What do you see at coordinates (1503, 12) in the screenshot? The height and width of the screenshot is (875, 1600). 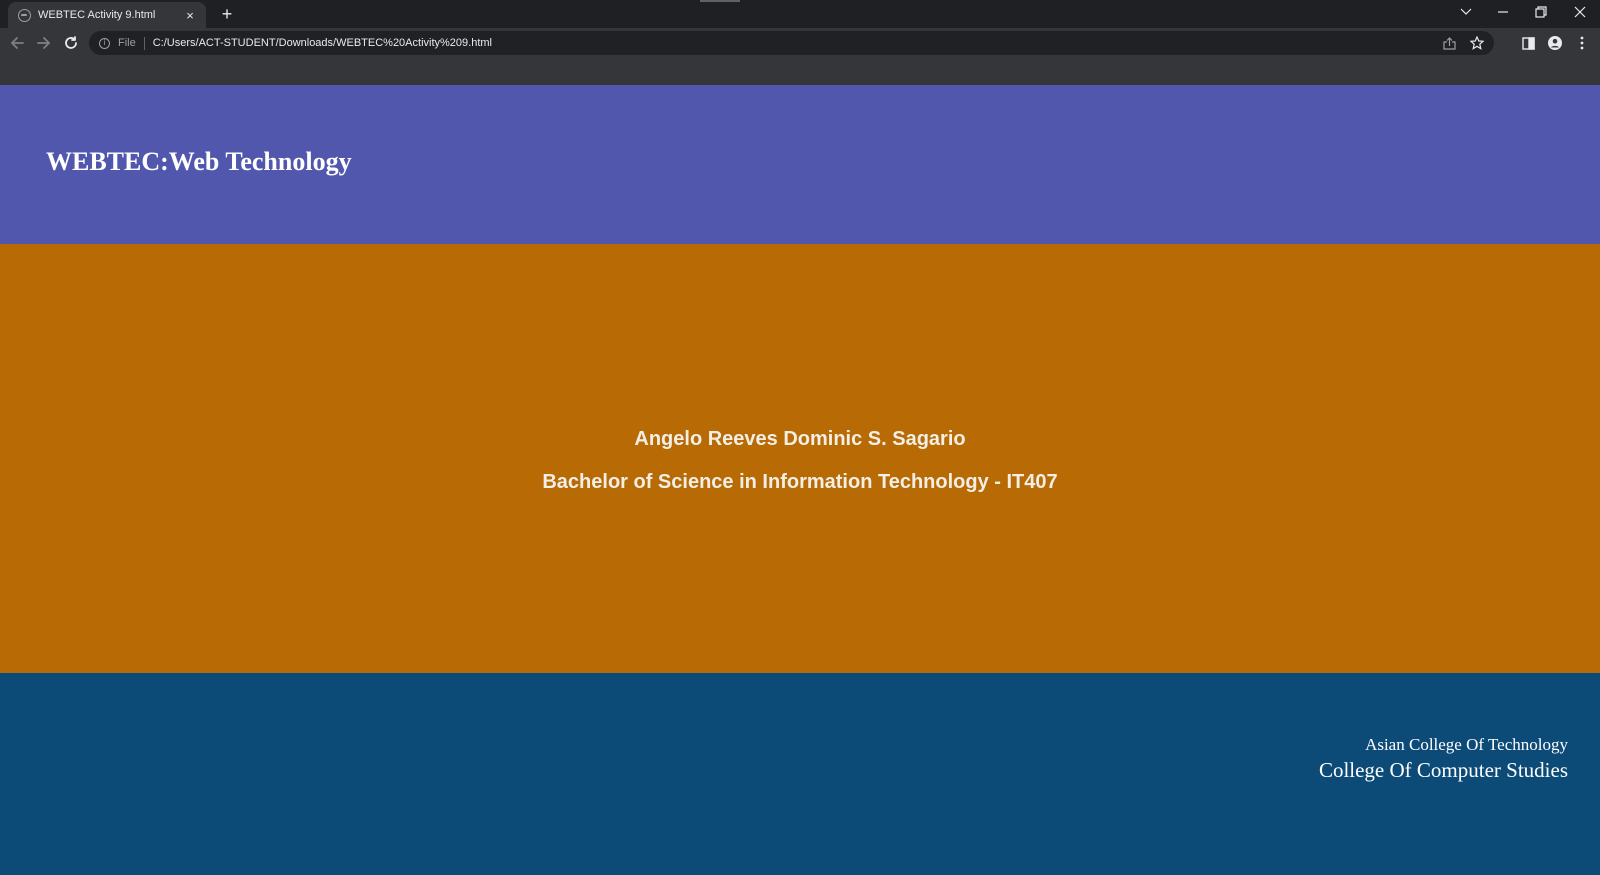 I see `minimize-icon` at bounding box center [1503, 12].